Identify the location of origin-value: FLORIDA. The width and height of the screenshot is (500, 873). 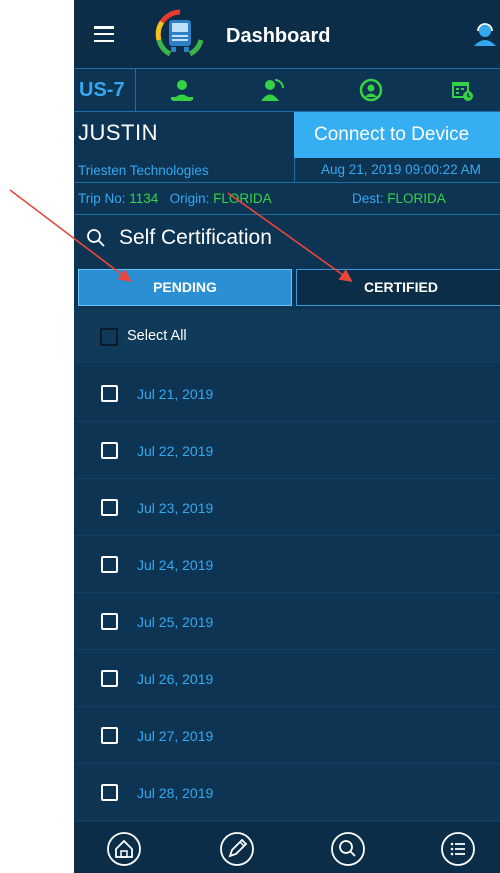
(242, 198).